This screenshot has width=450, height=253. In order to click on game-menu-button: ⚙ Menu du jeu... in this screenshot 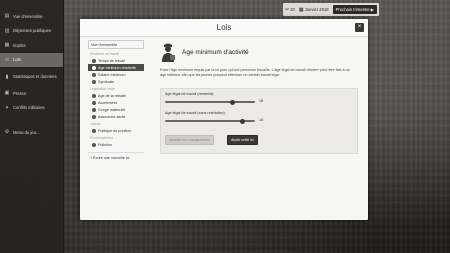, I will do `click(31, 132)`.